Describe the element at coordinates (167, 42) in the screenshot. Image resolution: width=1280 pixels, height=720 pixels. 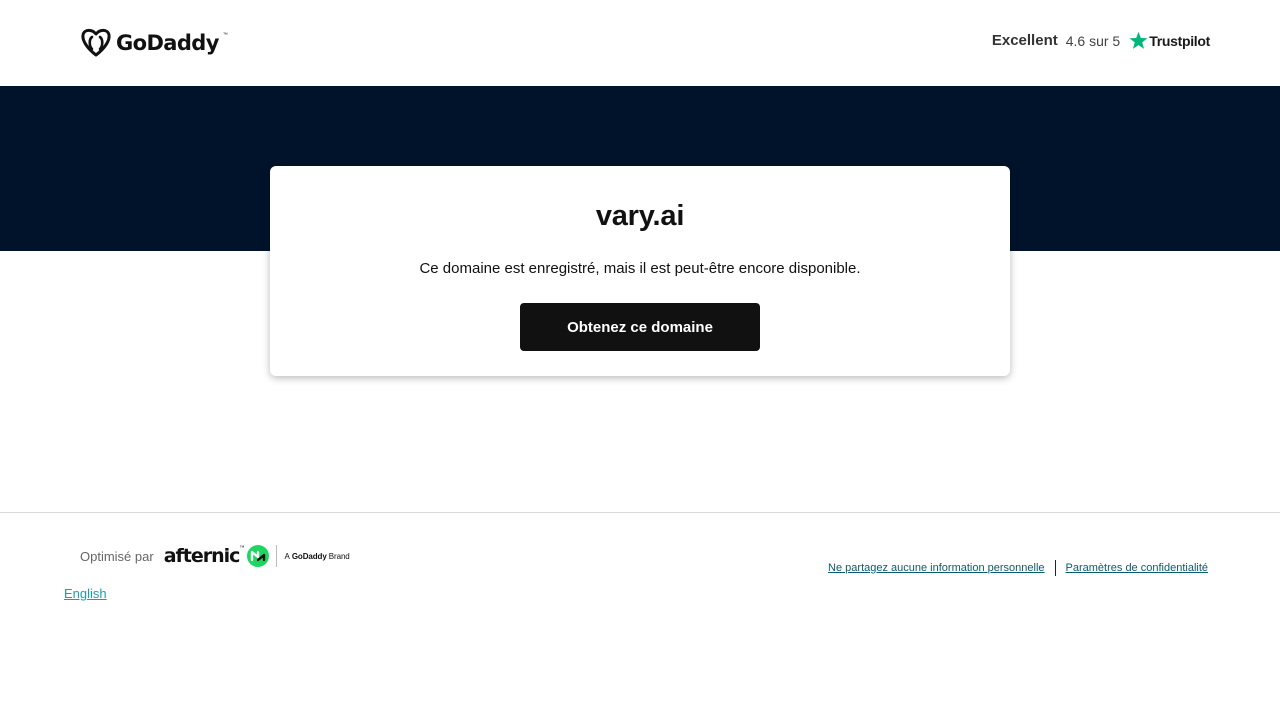
I see `logo-wordmark: GoDaddy` at that location.